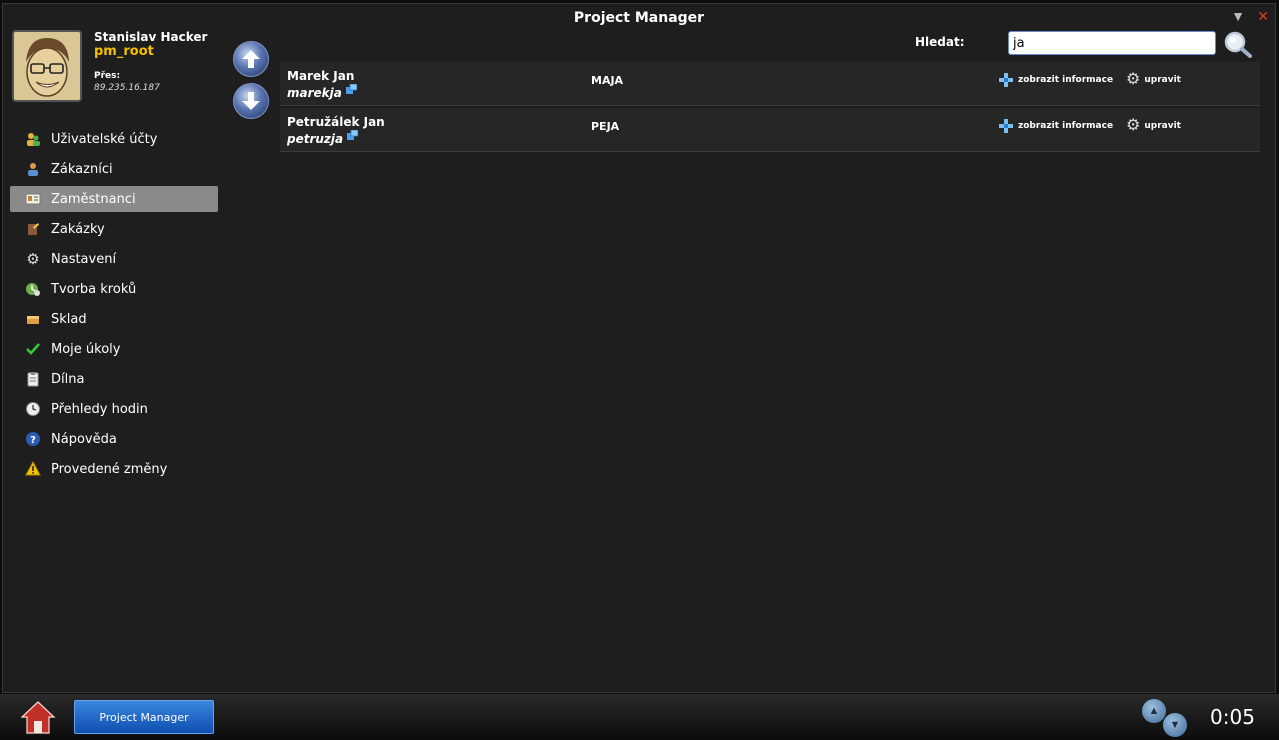  What do you see at coordinates (33, 409) in the screenshot?
I see `clock-icon` at bounding box center [33, 409].